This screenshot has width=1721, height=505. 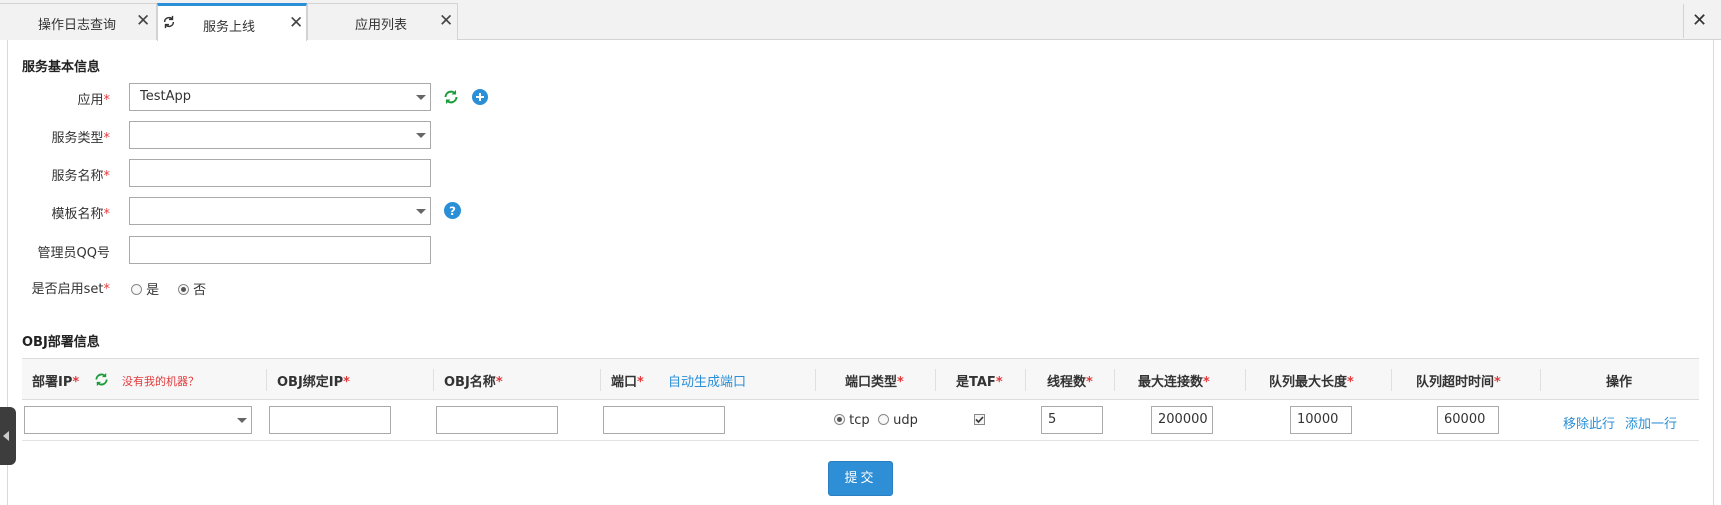 What do you see at coordinates (497, 420) in the screenshot?
I see `obj-name-input` at bounding box center [497, 420].